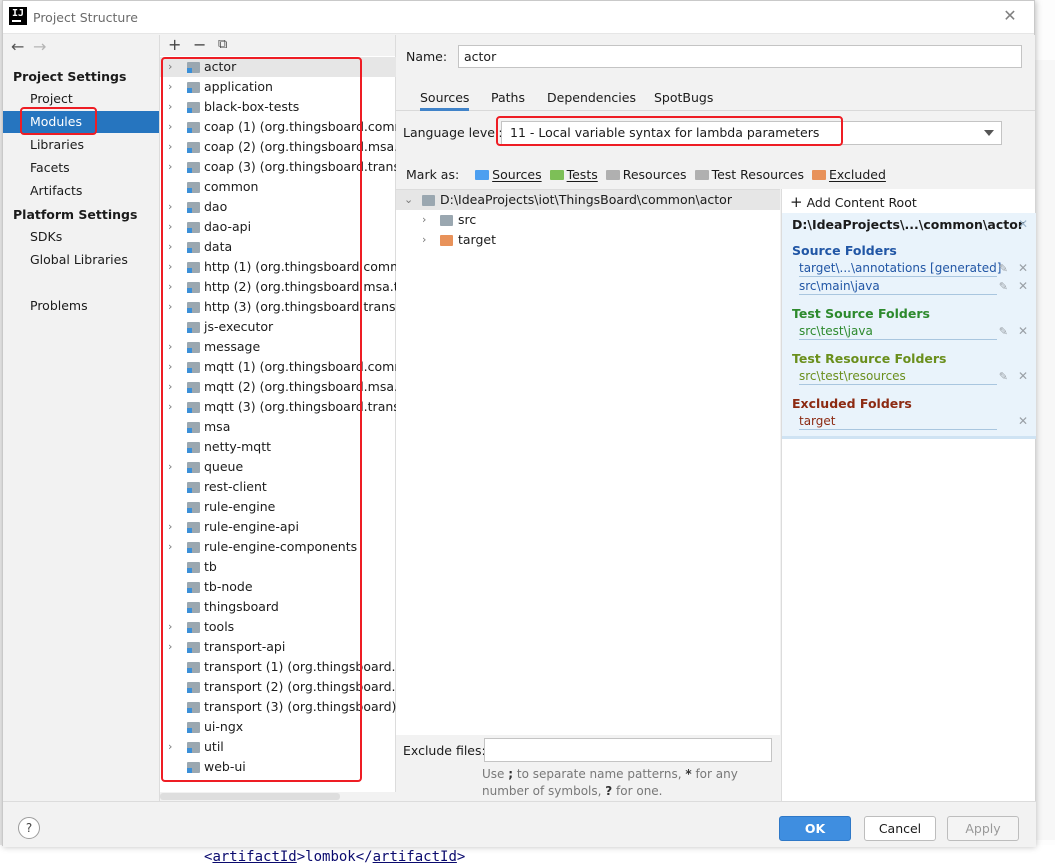 This screenshot has width=1055, height=863. I want to click on module-row: › mqtt (1) (org.thingsboard.commo, so click(278, 367).